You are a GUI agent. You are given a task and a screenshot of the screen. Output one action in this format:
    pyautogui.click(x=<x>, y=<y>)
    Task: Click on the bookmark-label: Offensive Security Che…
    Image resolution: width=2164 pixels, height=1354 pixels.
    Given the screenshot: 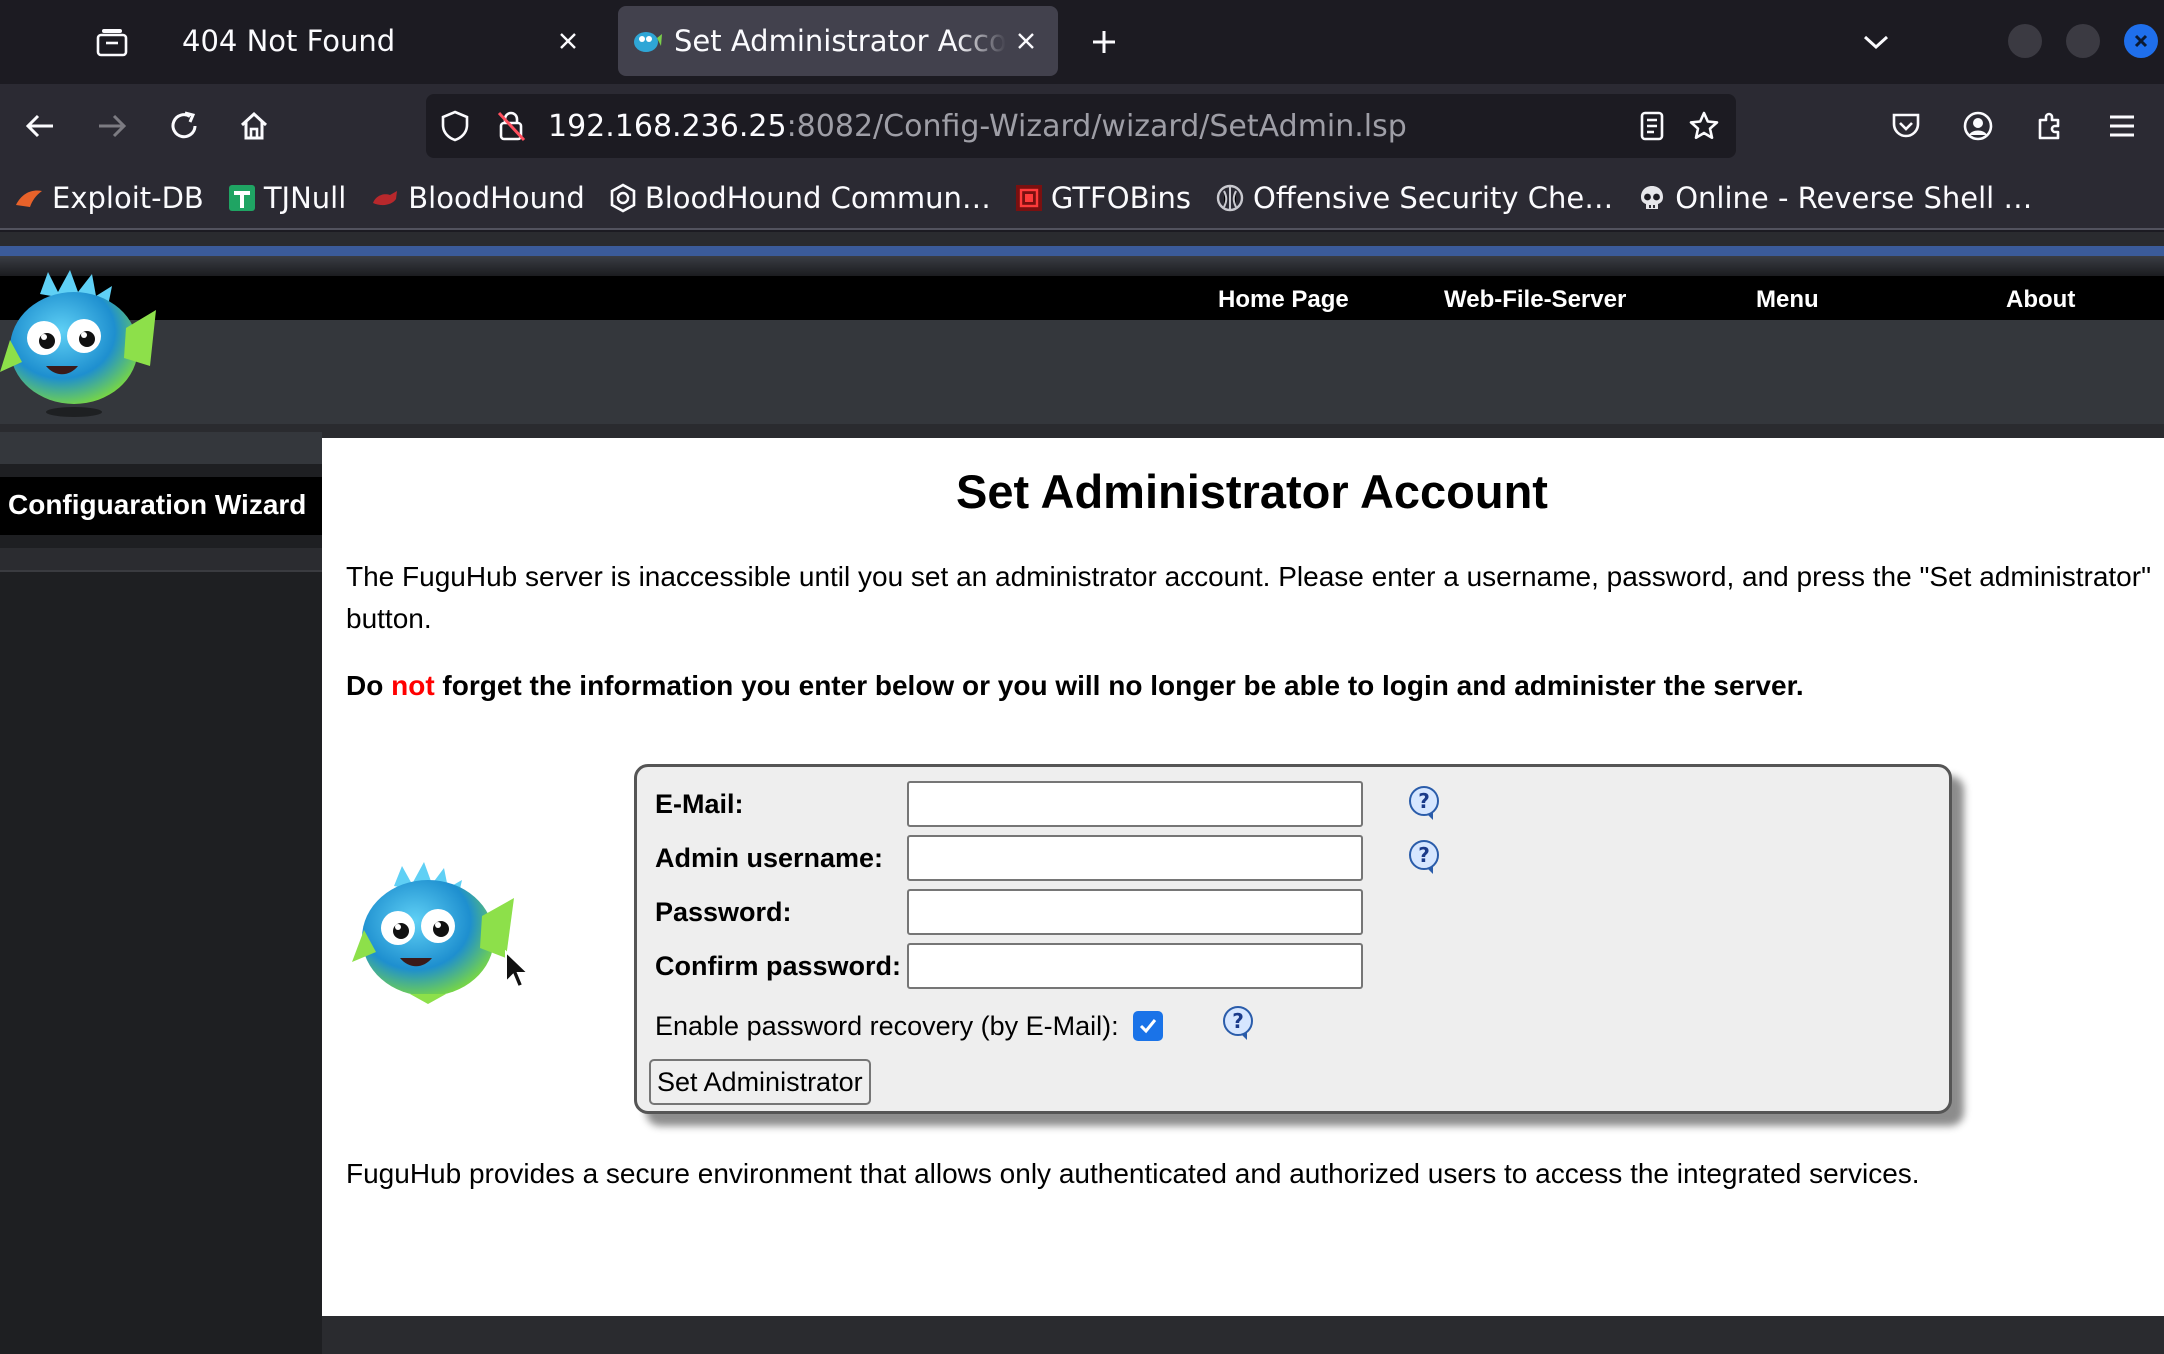 What is the action you would take?
    pyautogui.click(x=1433, y=198)
    